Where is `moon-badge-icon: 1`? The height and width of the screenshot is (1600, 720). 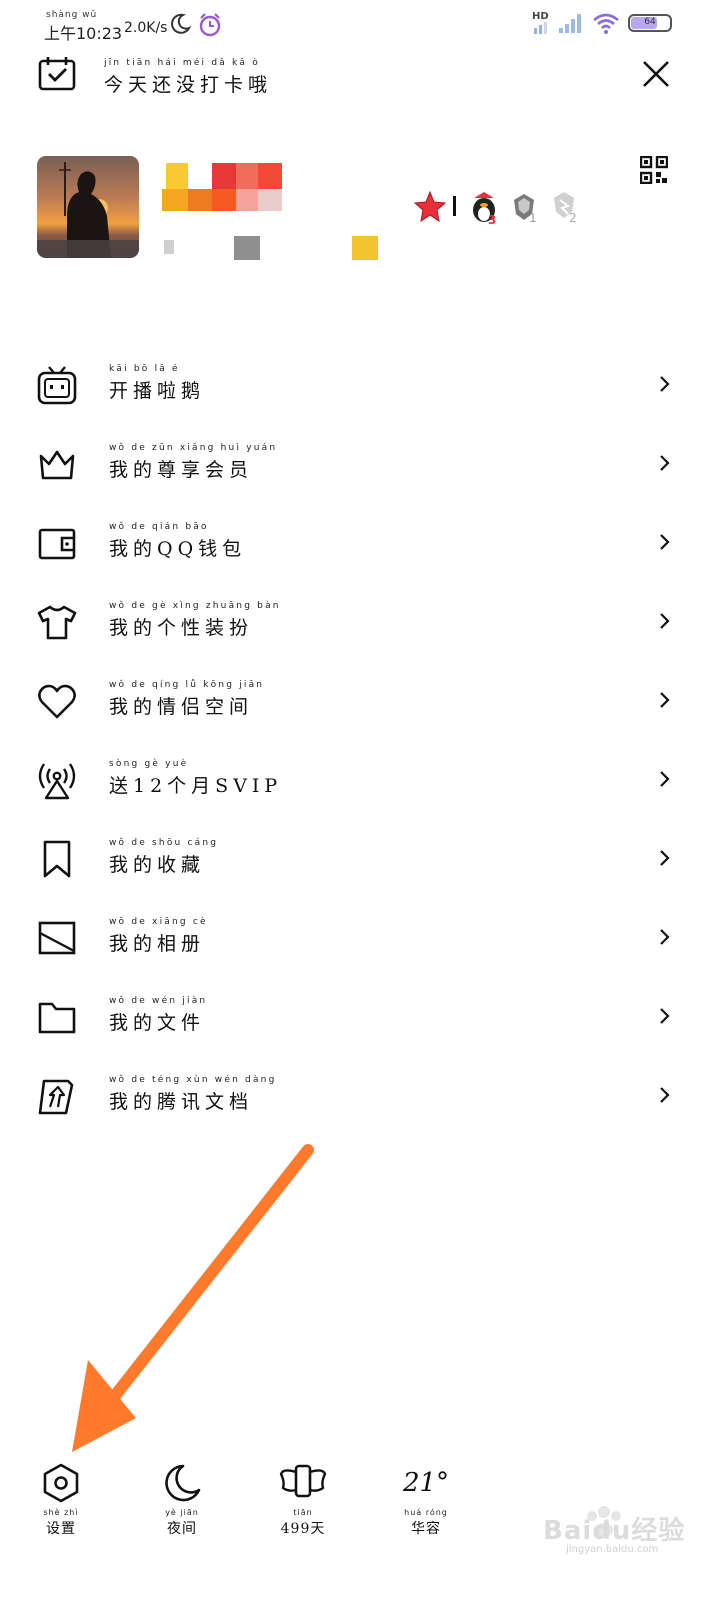
moon-badge-icon: 1 is located at coordinates (525, 209).